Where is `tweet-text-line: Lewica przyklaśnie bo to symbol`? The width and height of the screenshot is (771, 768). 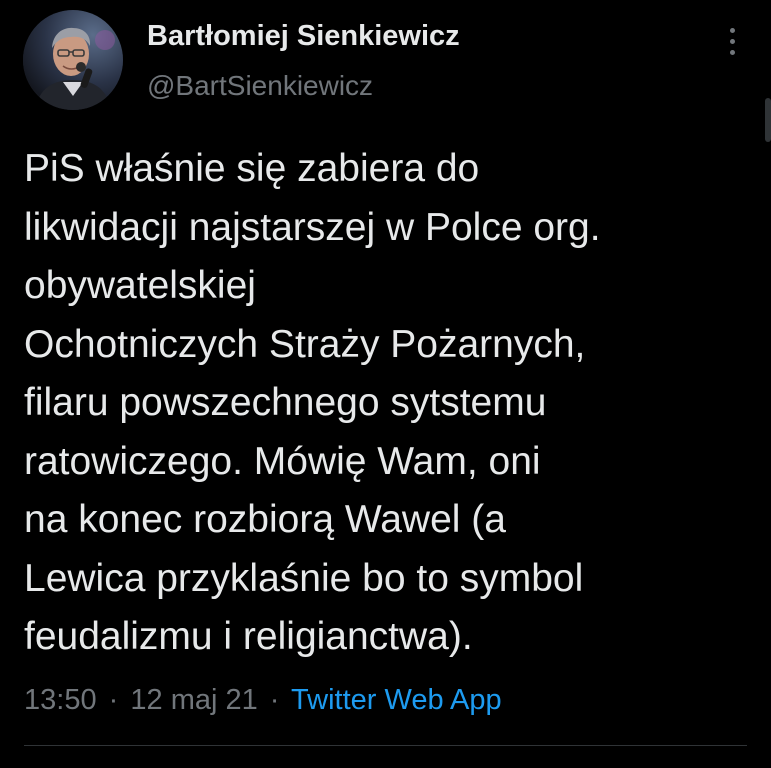
tweet-text-line: Lewica przyklaśnie bo to symbol is located at coordinates (304, 578).